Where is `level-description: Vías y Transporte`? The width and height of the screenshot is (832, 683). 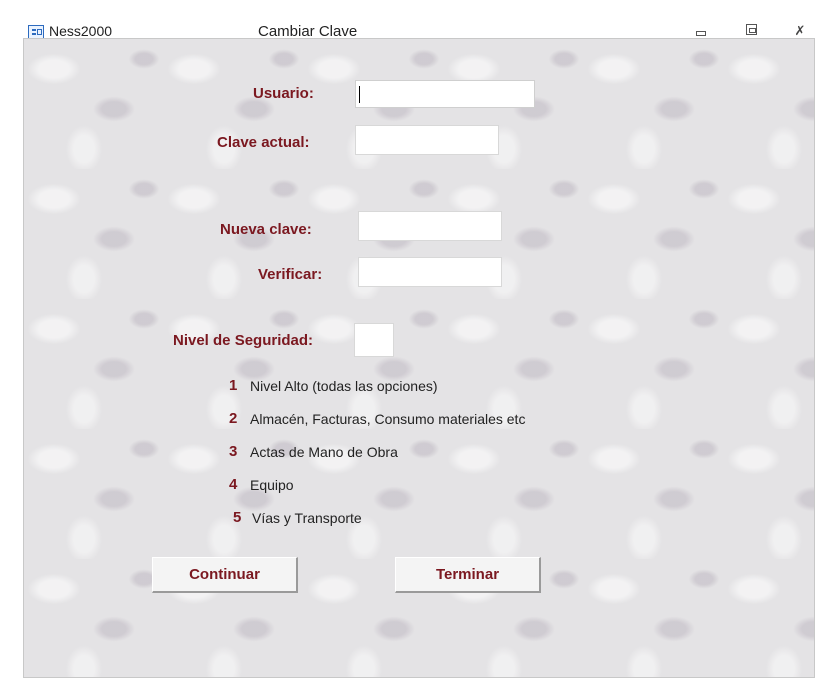
level-description: Vías y Transporte is located at coordinates (307, 518).